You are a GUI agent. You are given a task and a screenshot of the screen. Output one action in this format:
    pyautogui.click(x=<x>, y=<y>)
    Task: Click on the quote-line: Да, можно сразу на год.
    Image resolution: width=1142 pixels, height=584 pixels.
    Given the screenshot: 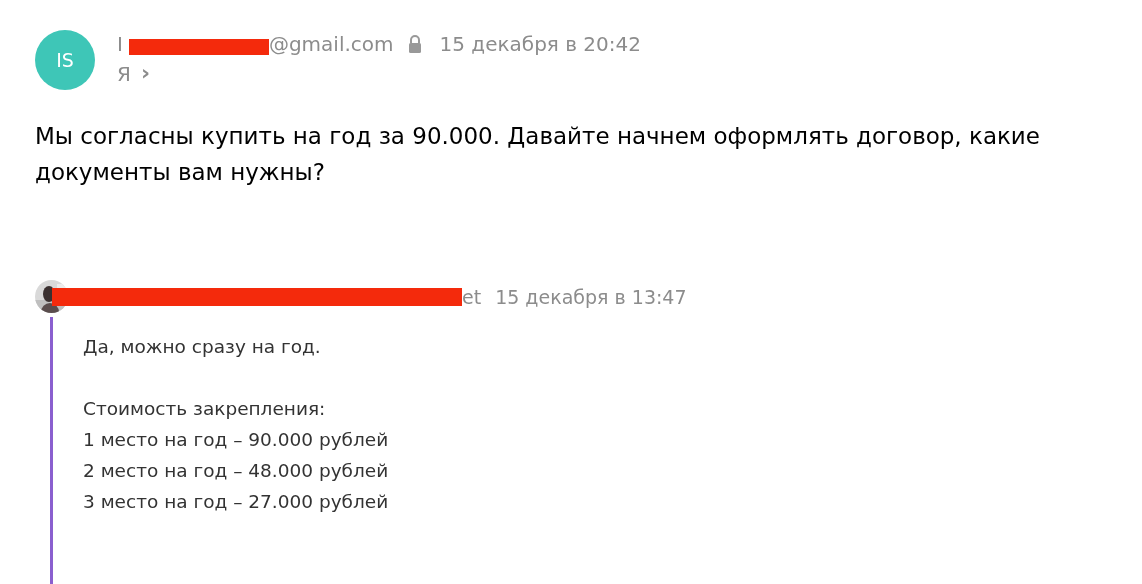 What is the action you would take?
    pyautogui.click(x=202, y=347)
    